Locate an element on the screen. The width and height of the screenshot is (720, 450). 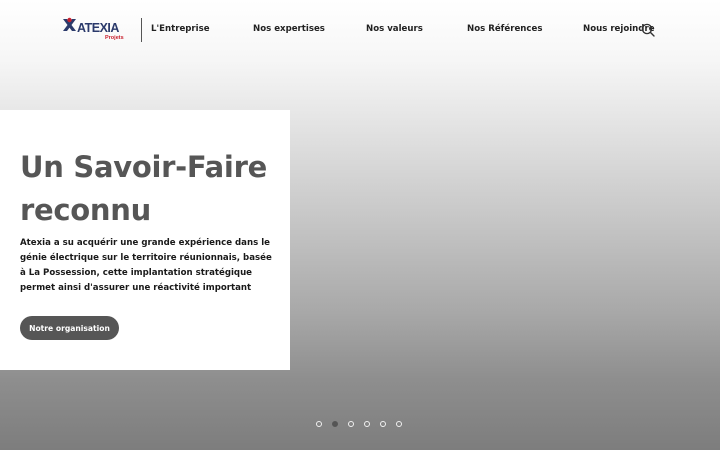
nav-item-expertises: Nos expertises is located at coordinates (289, 29).